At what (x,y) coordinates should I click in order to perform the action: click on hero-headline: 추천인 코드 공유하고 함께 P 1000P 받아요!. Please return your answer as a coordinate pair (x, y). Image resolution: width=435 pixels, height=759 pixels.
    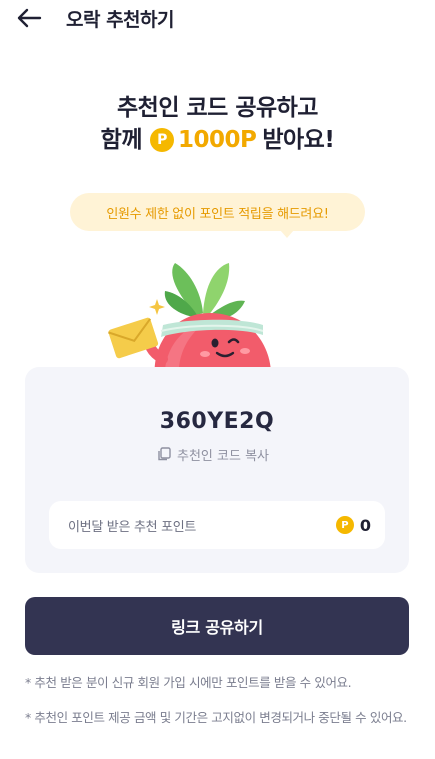
    Looking at the image, I should click on (217, 124).